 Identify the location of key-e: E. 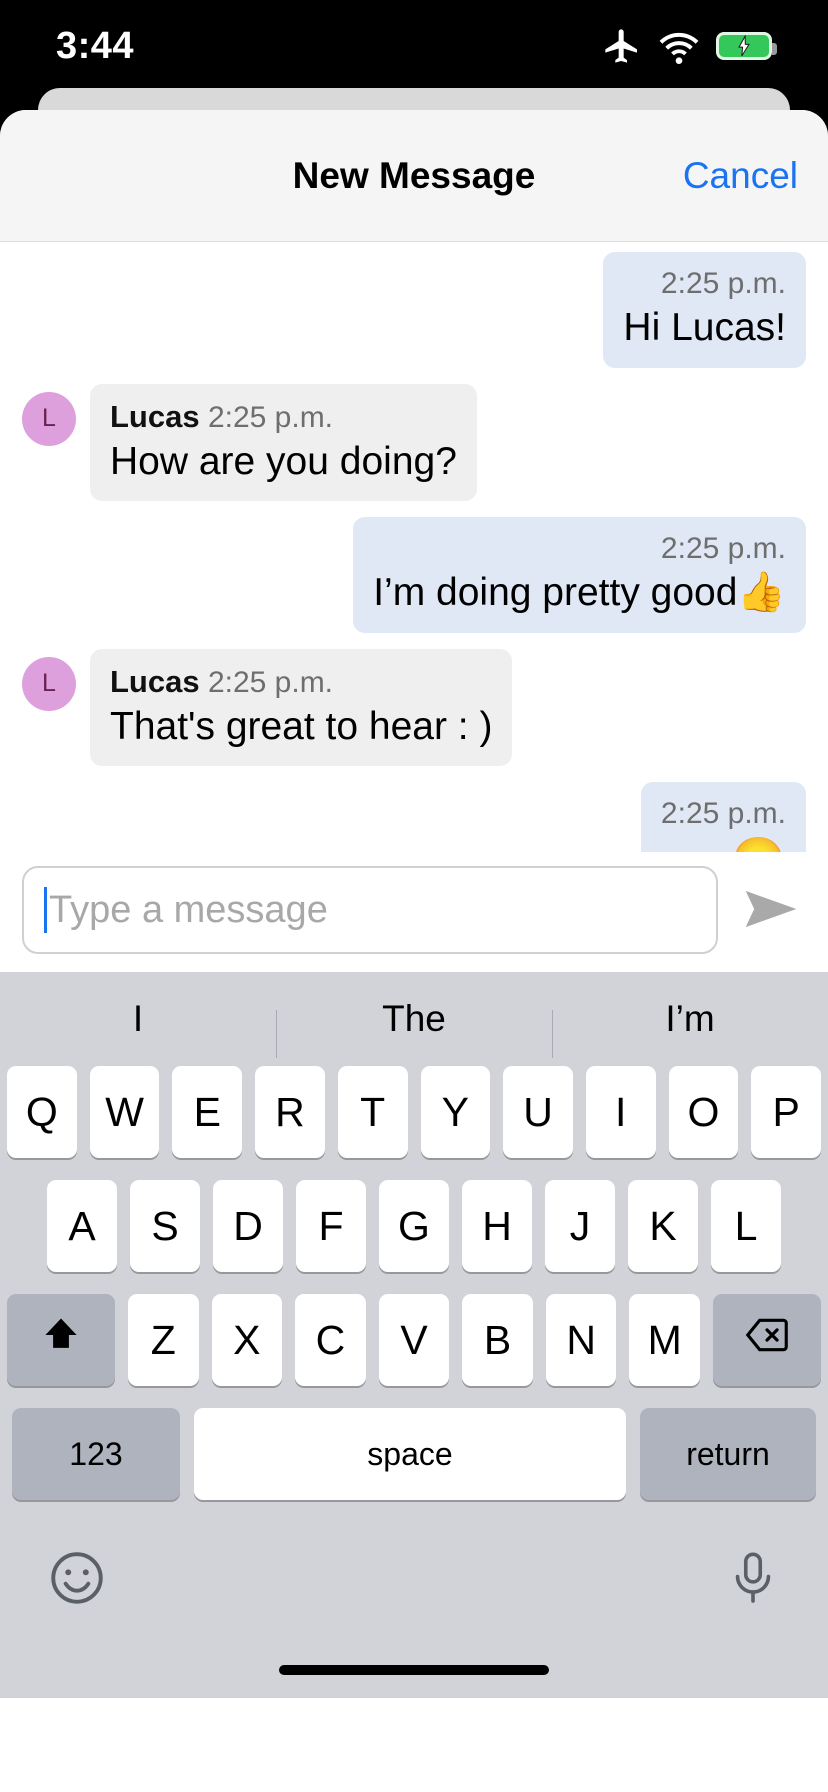
(207, 1112).